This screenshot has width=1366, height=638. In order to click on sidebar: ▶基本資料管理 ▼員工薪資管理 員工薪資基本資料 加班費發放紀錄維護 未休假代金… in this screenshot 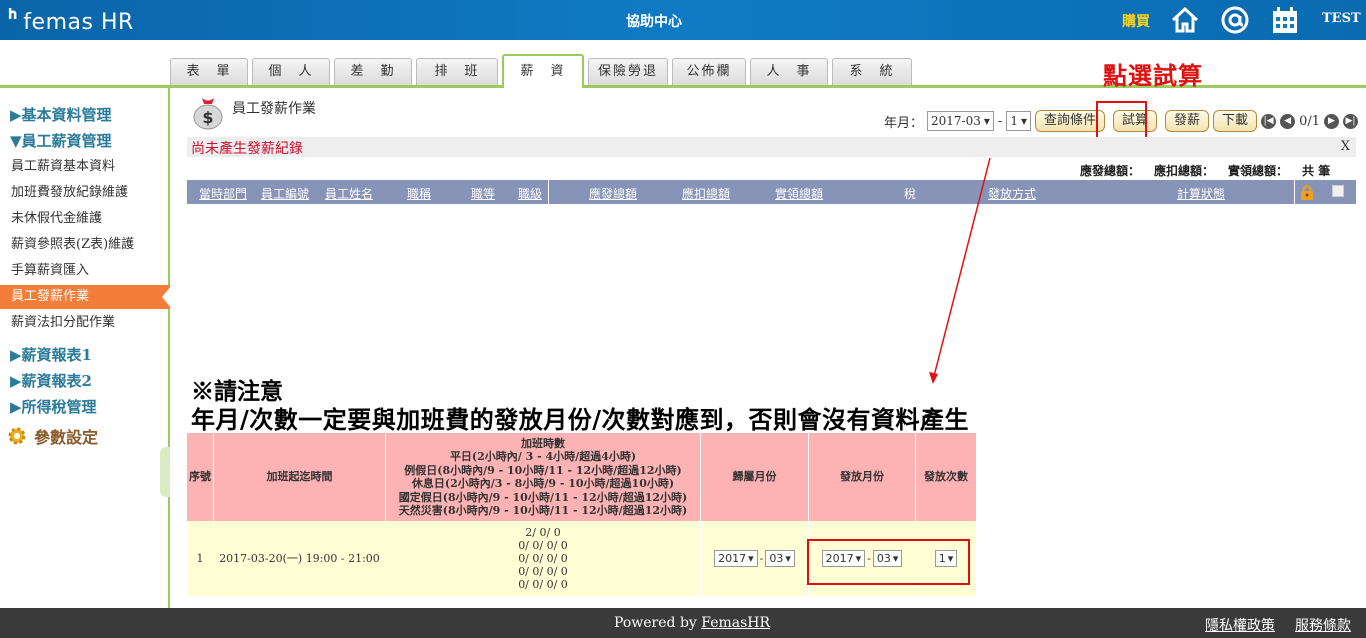, I will do `click(86, 348)`.